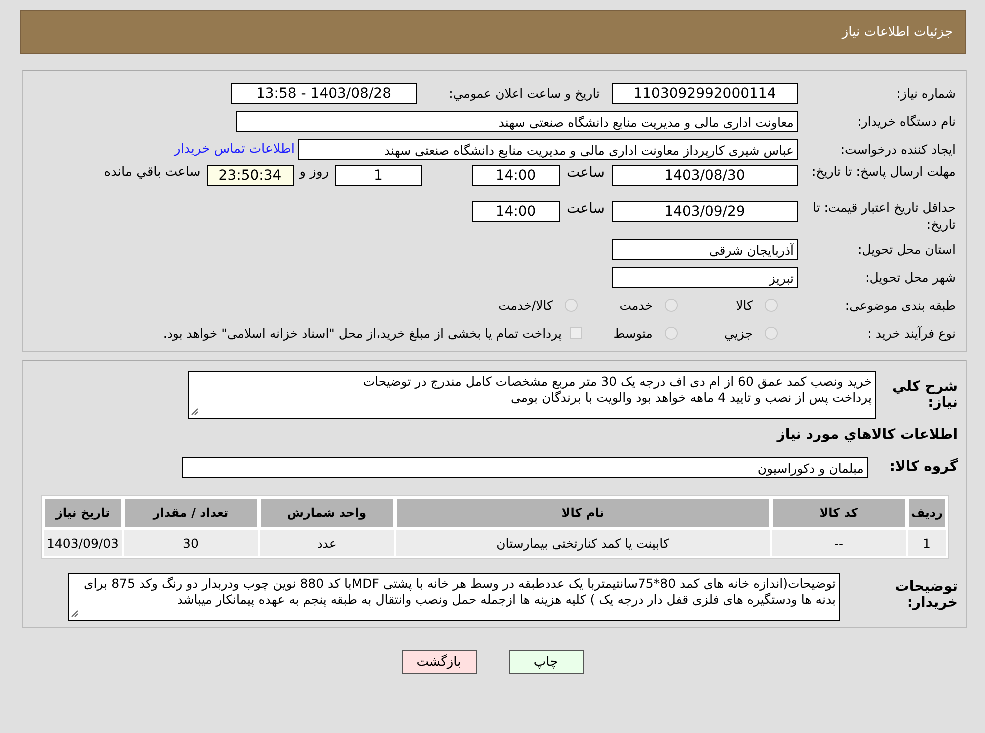 This screenshot has width=985, height=733. Describe the element at coordinates (744, 305) in the screenshot. I see `radio-label: کالا` at that location.